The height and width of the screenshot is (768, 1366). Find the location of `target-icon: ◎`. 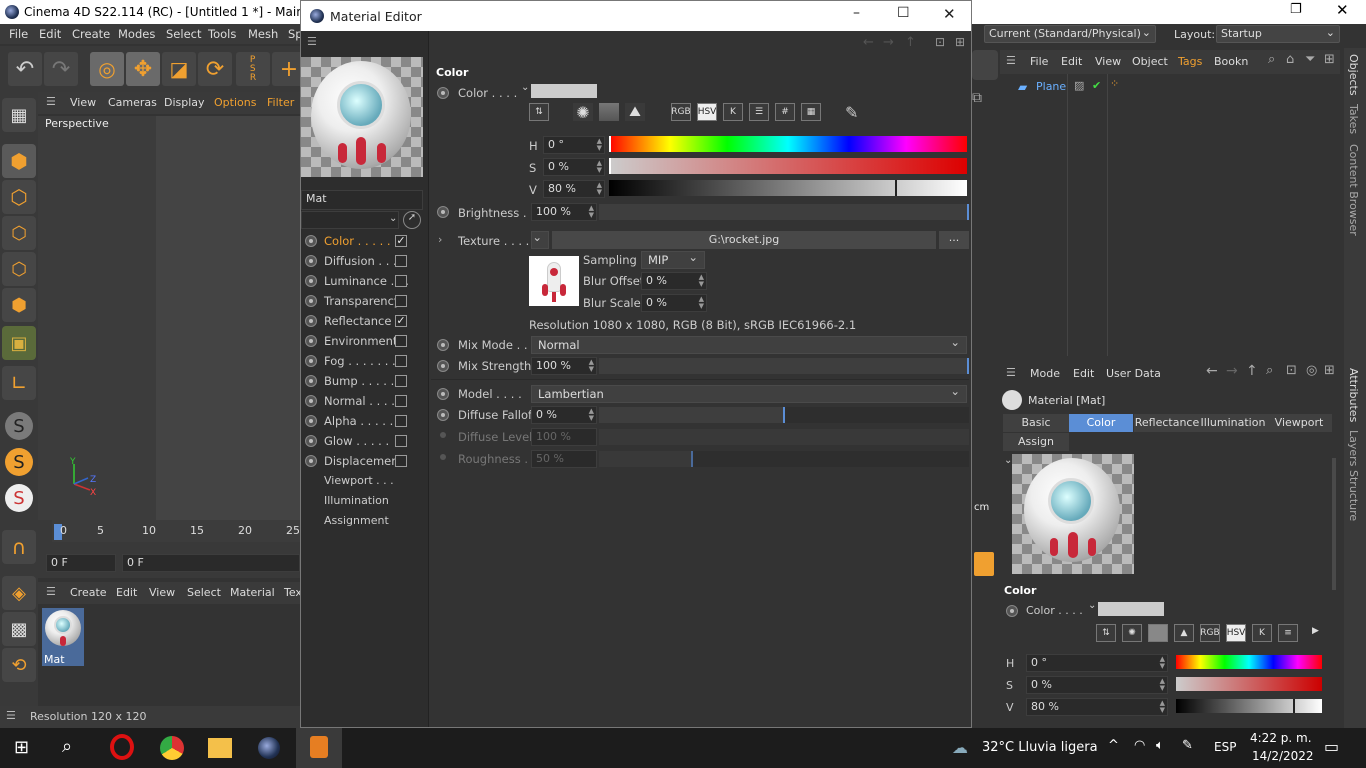

target-icon: ◎ is located at coordinates (1311, 370).